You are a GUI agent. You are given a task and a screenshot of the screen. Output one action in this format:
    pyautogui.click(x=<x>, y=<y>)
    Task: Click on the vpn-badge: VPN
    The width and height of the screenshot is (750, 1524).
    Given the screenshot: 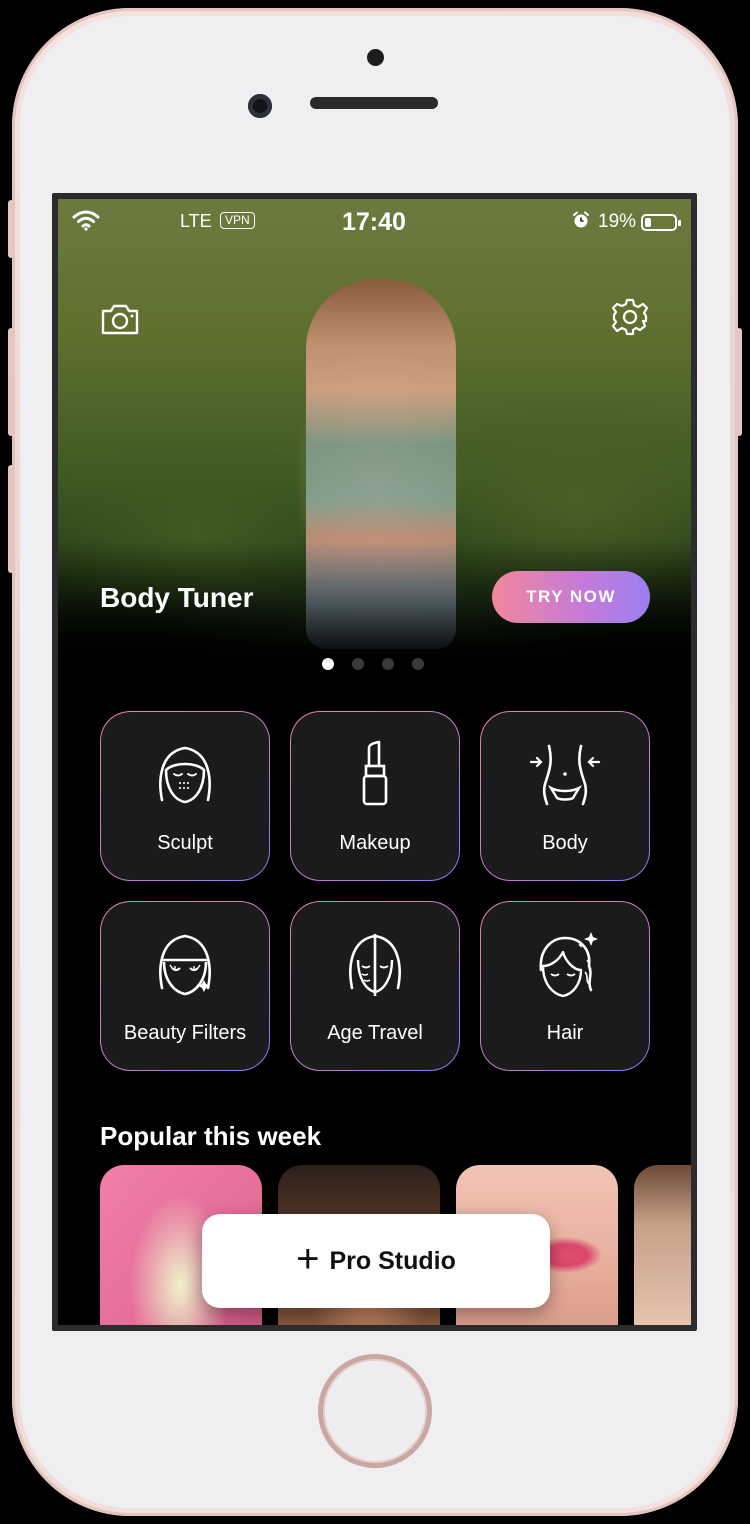 What is the action you would take?
    pyautogui.click(x=237, y=220)
    